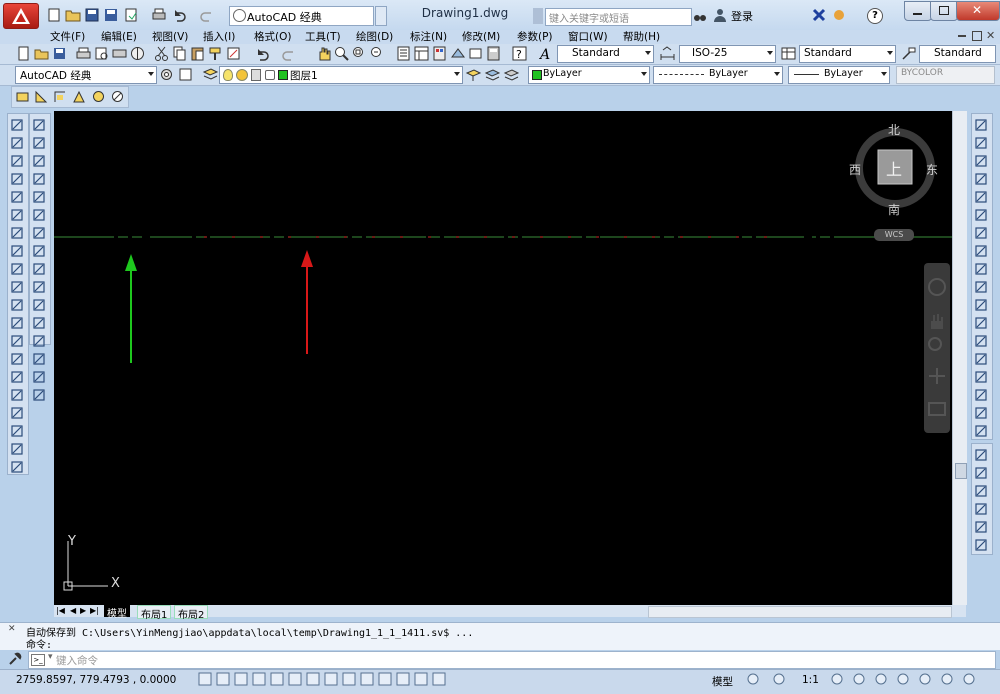 The image size is (1000, 694). What do you see at coordinates (39, 305) in the screenshot?
I see `continue-icon` at bounding box center [39, 305].